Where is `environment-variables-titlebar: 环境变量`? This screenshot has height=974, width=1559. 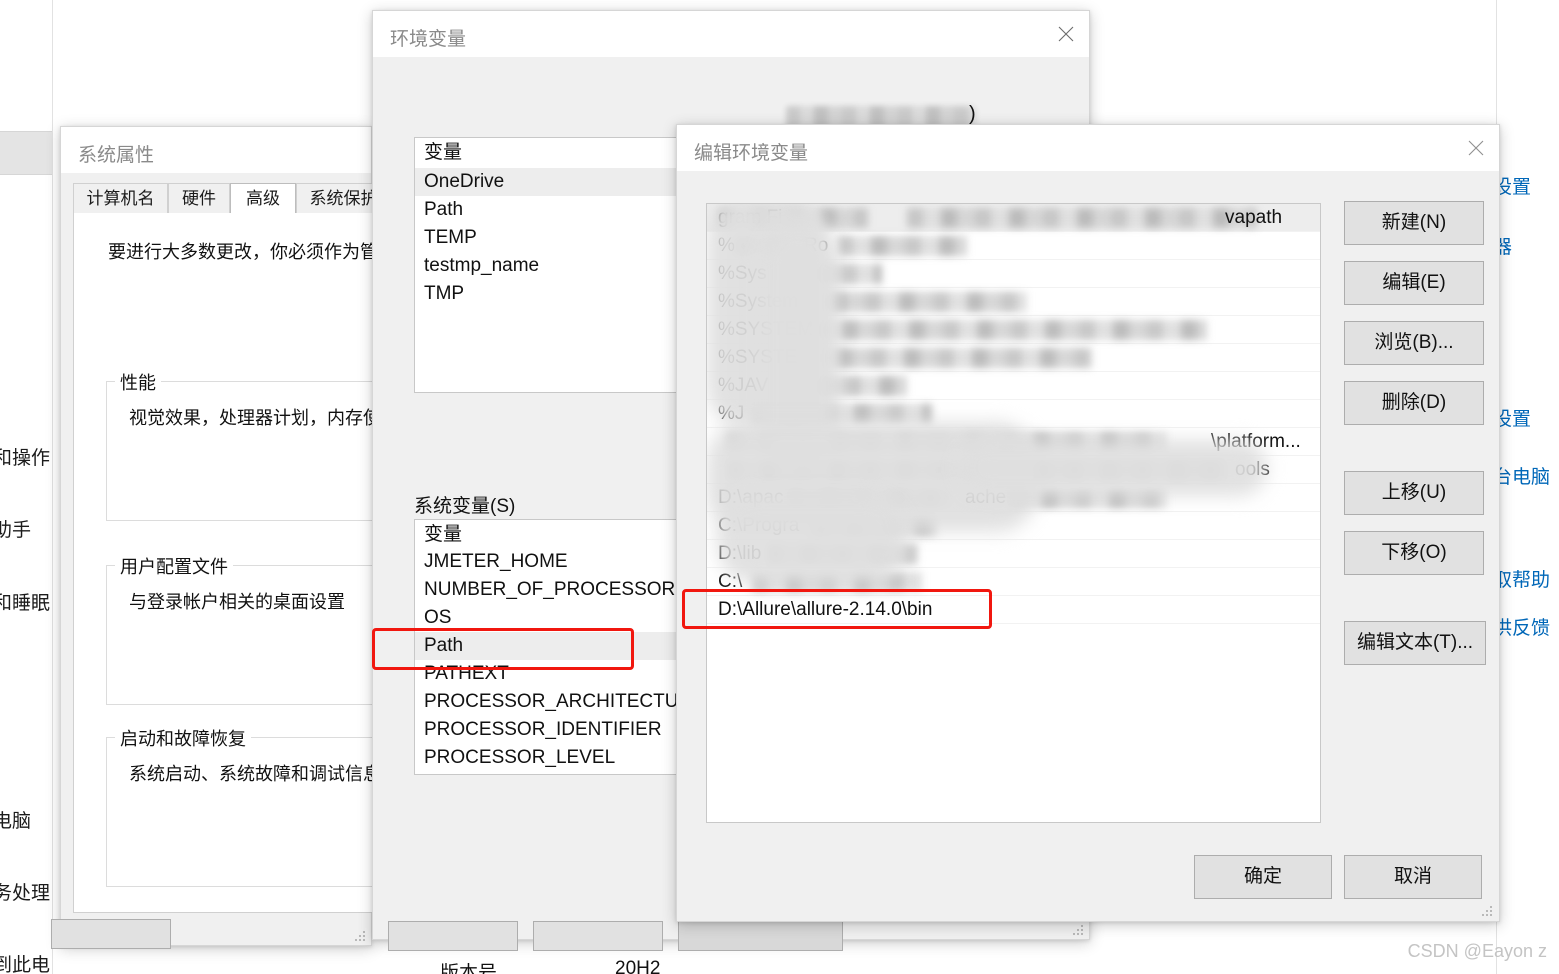
environment-variables-titlebar: 环境变量 is located at coordinates (731, 34).